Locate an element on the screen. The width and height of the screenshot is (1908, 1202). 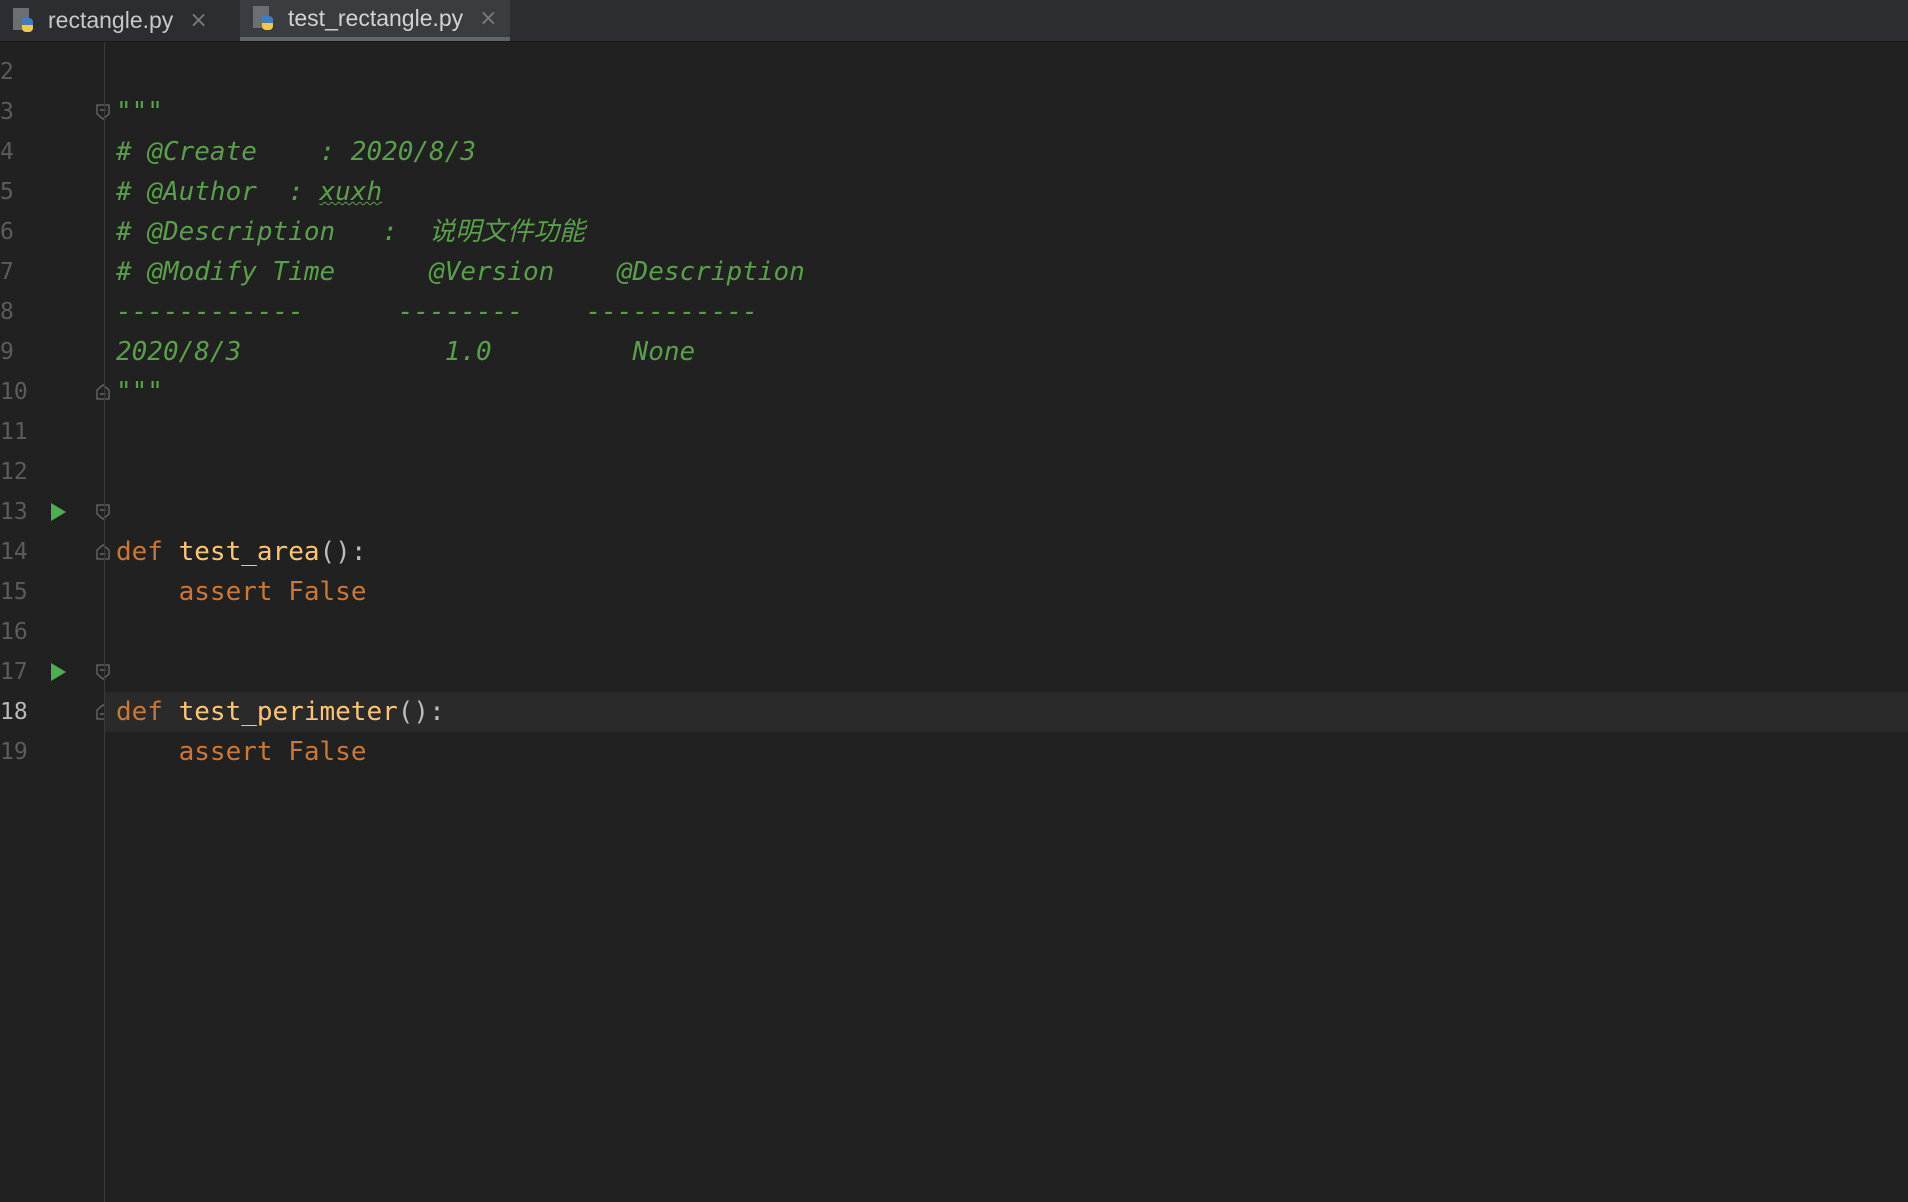
code-line-9: 2020/8/3 1.0 None is located at coordinates (406, 352).